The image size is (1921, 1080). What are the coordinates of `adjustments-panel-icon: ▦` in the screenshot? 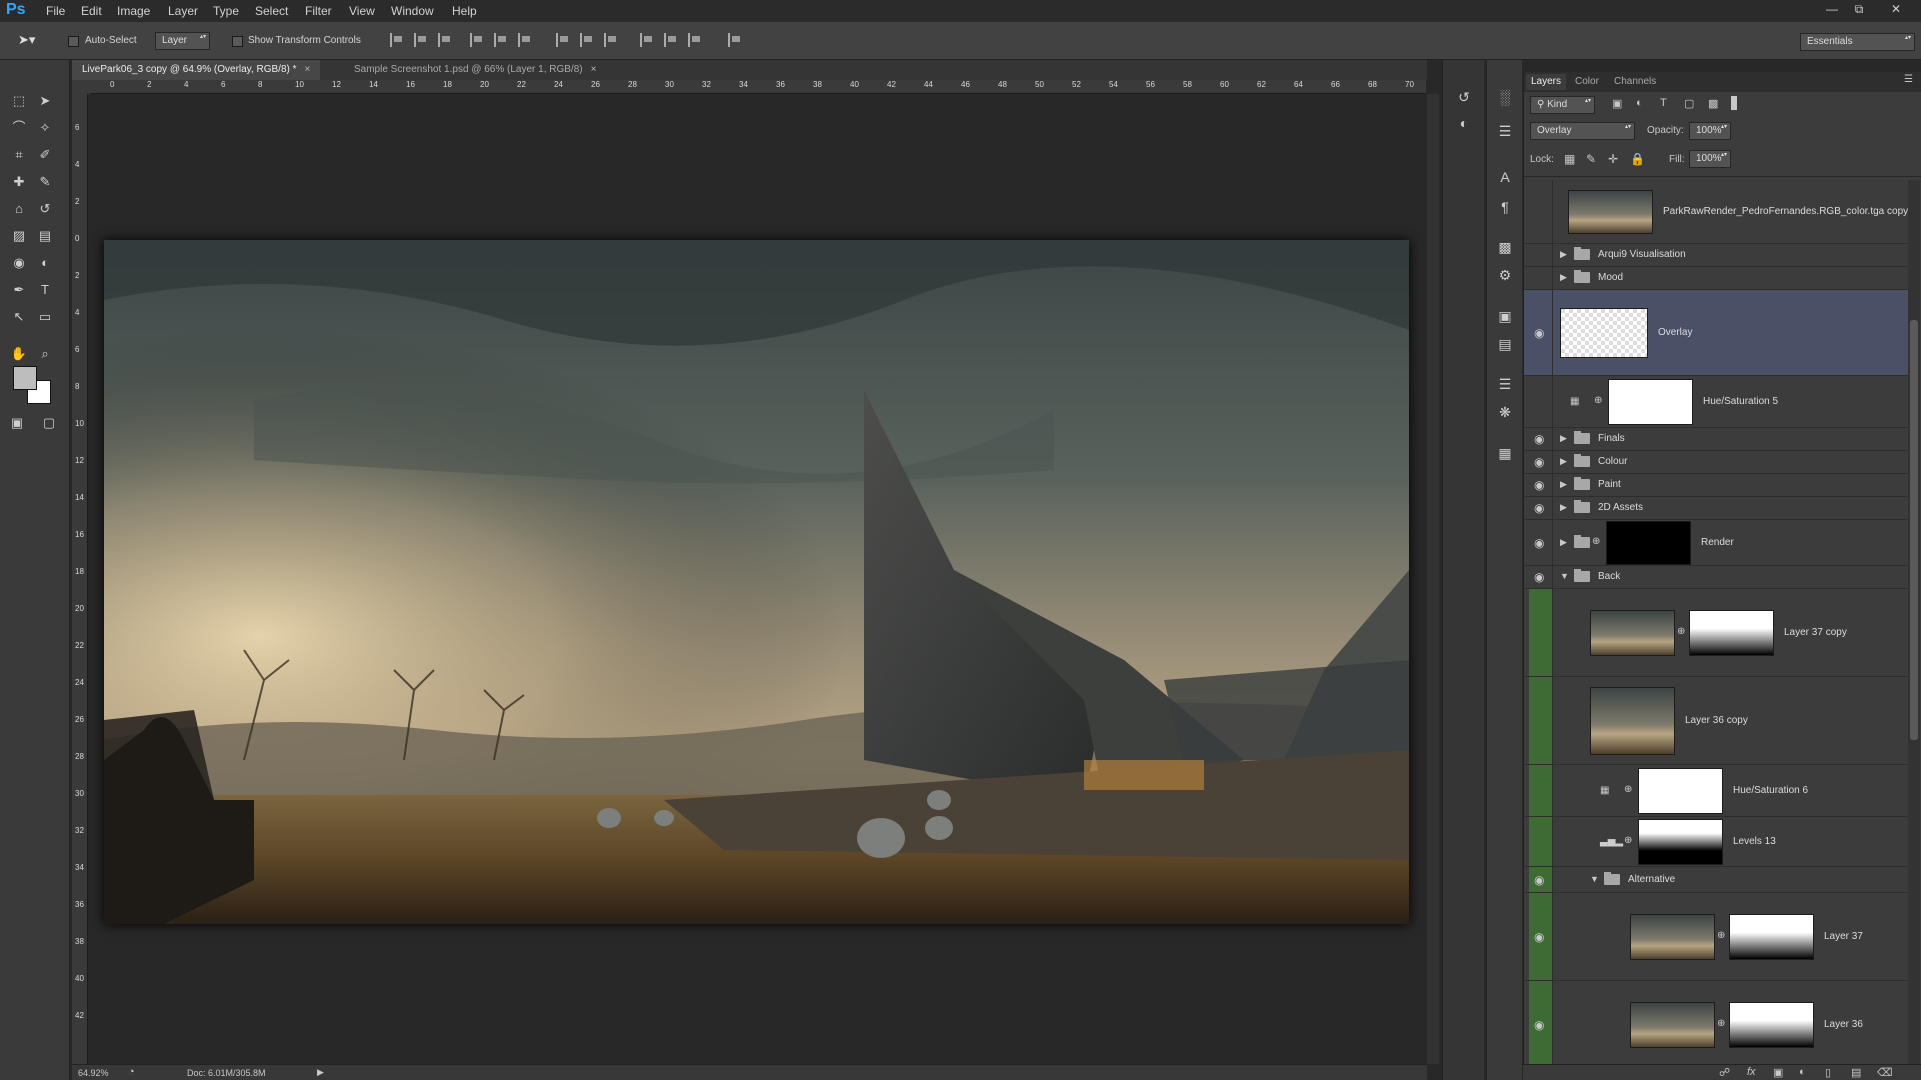 It's located at (1505, 453).